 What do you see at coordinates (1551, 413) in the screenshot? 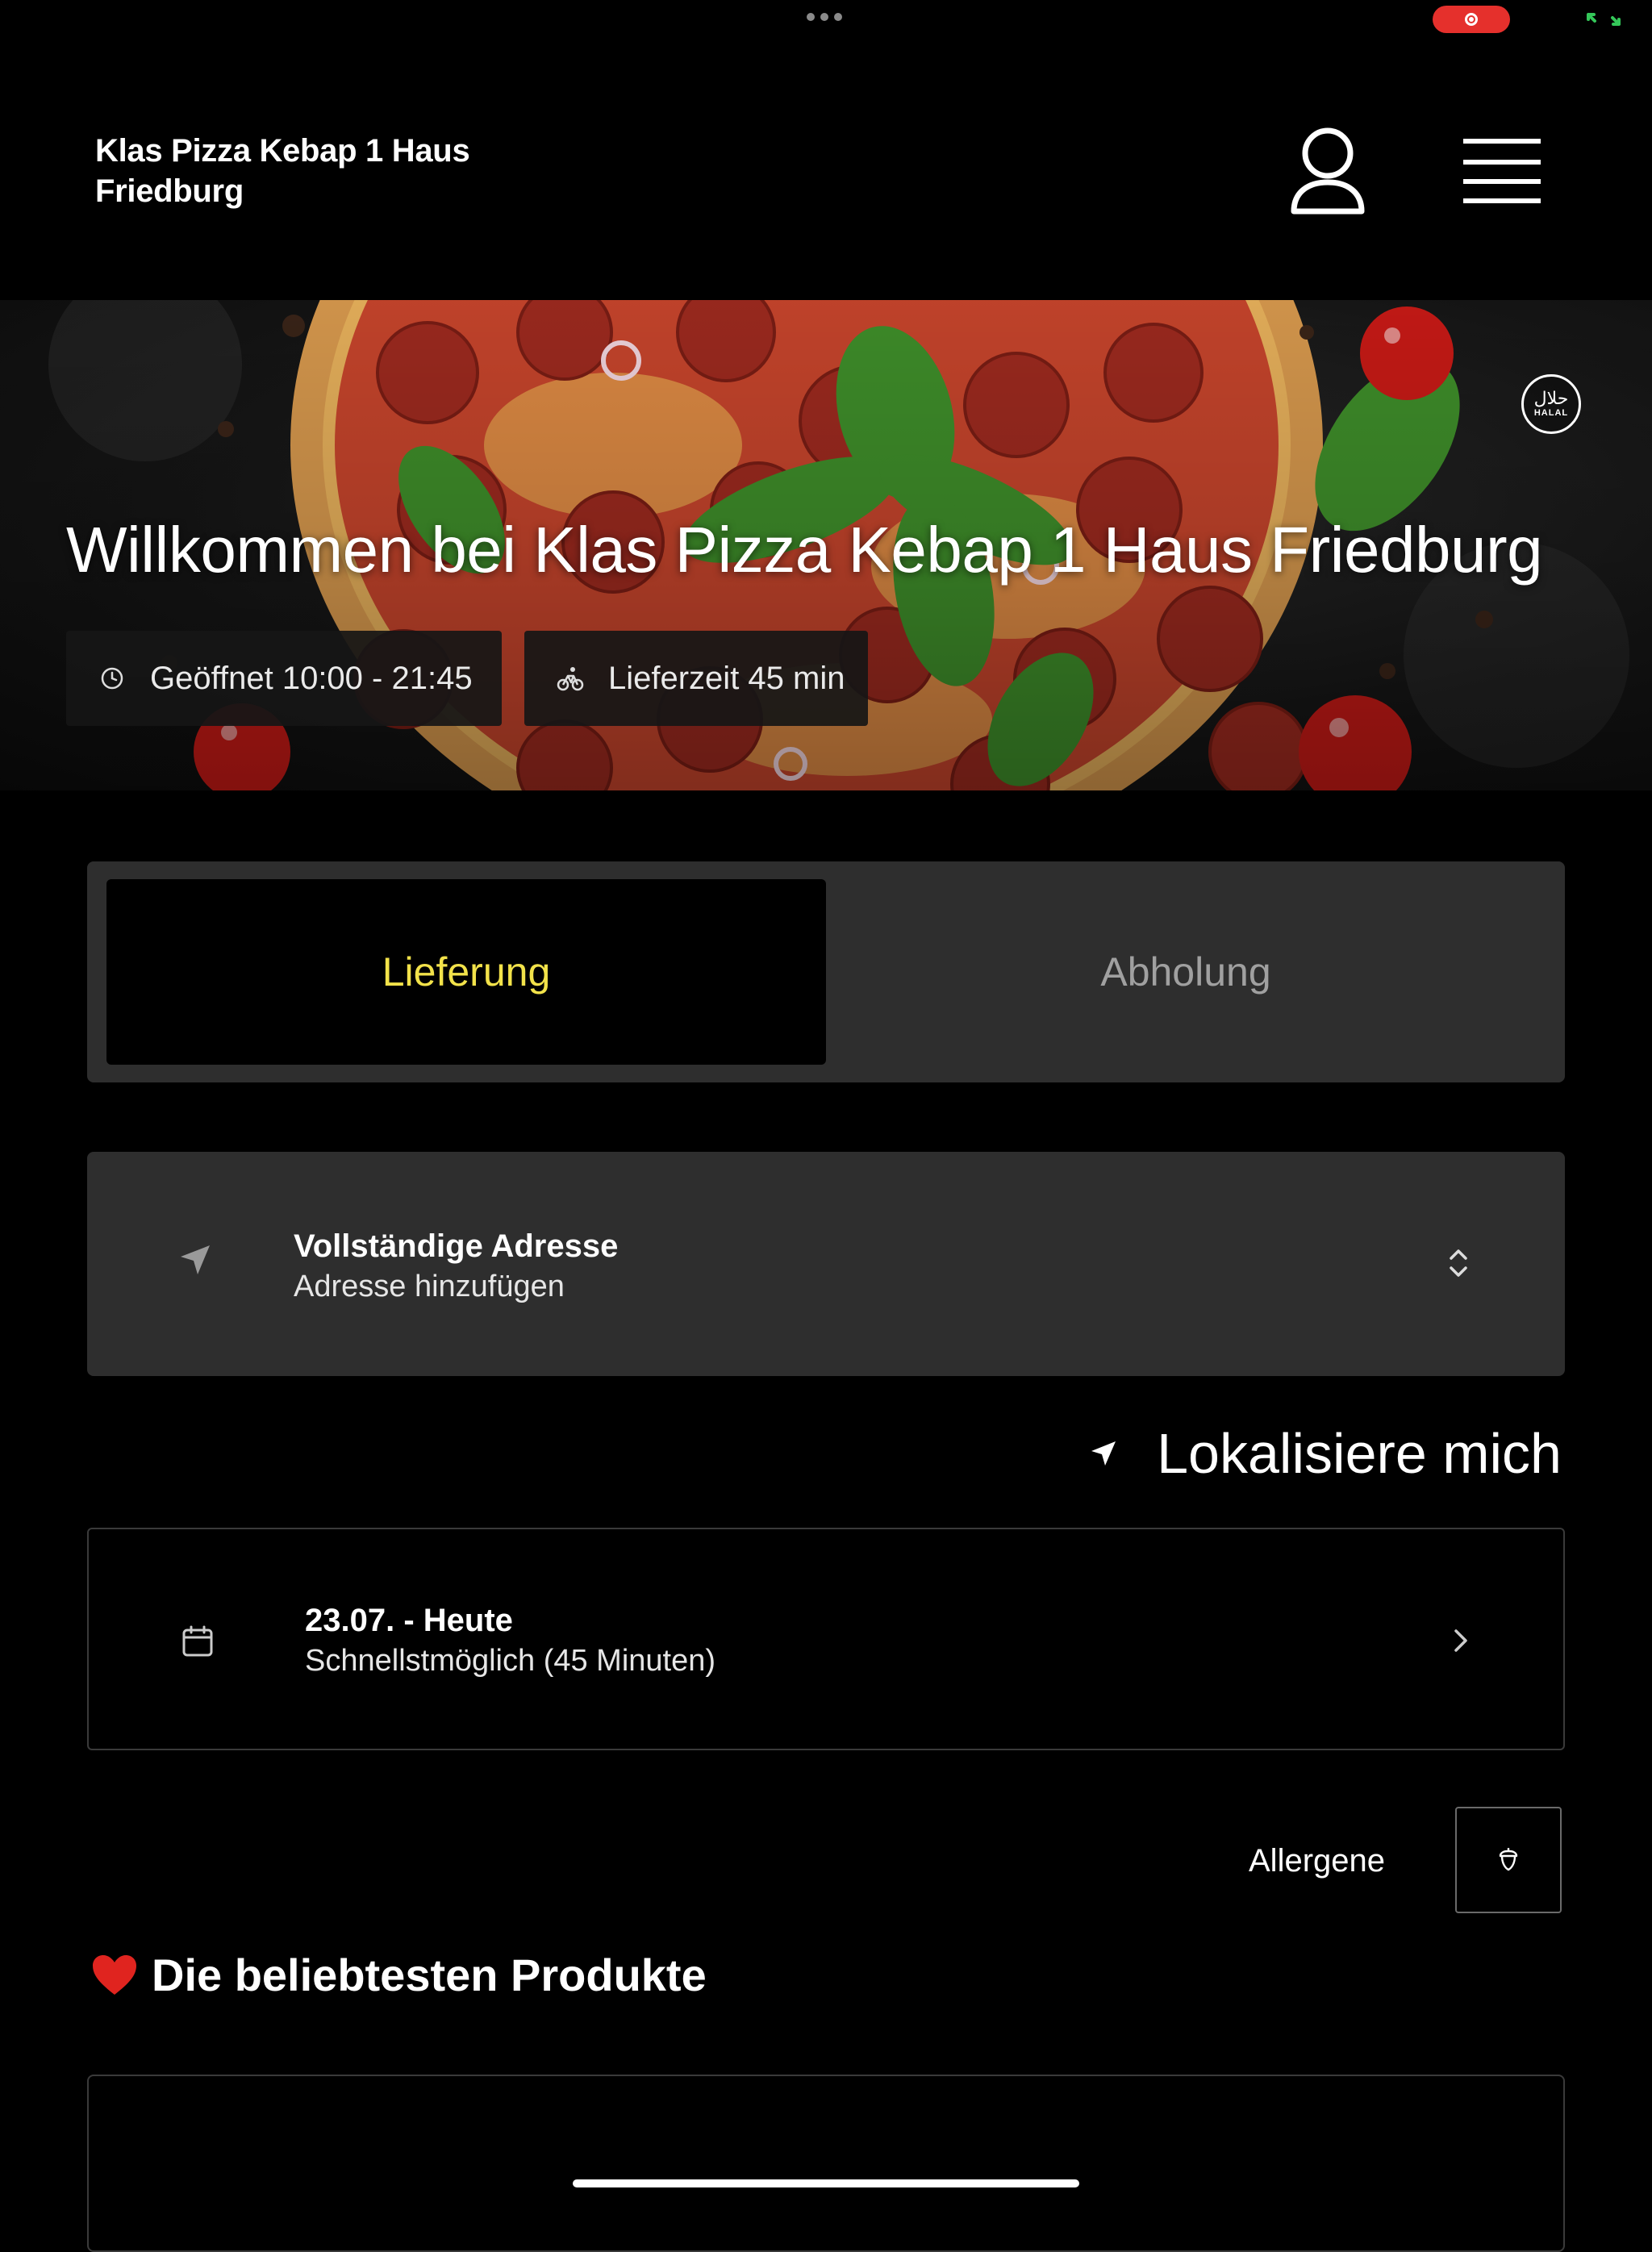
I see `halal-latin-text: HALAL` at bounding box center [1551, 413].